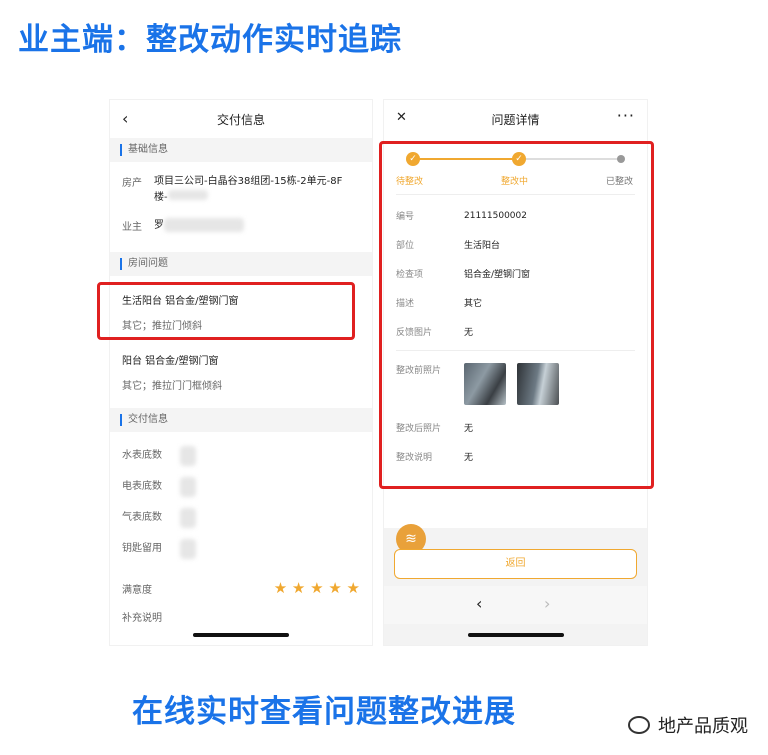 This screenshot has height=755, width=768. I want to click on water-label: 水表底数, so click(142, 455).